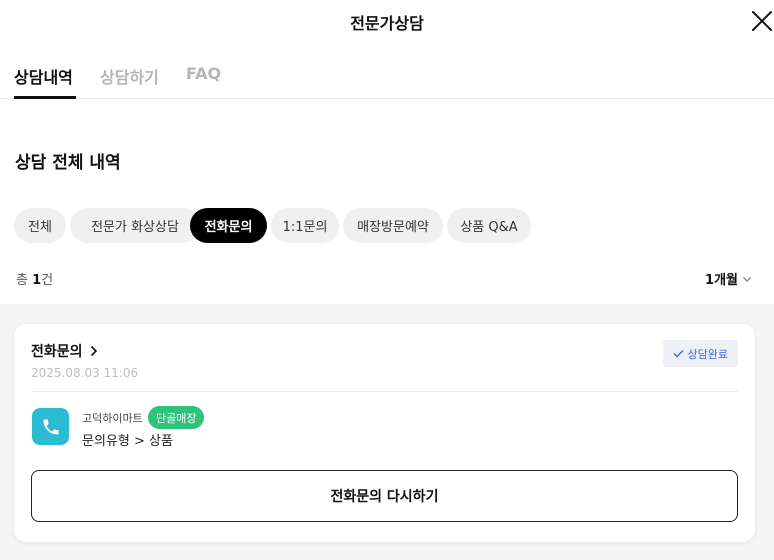 This screenshot has width=774, height=560. I want to click on card-title: 전화문의, so click(57, 352).